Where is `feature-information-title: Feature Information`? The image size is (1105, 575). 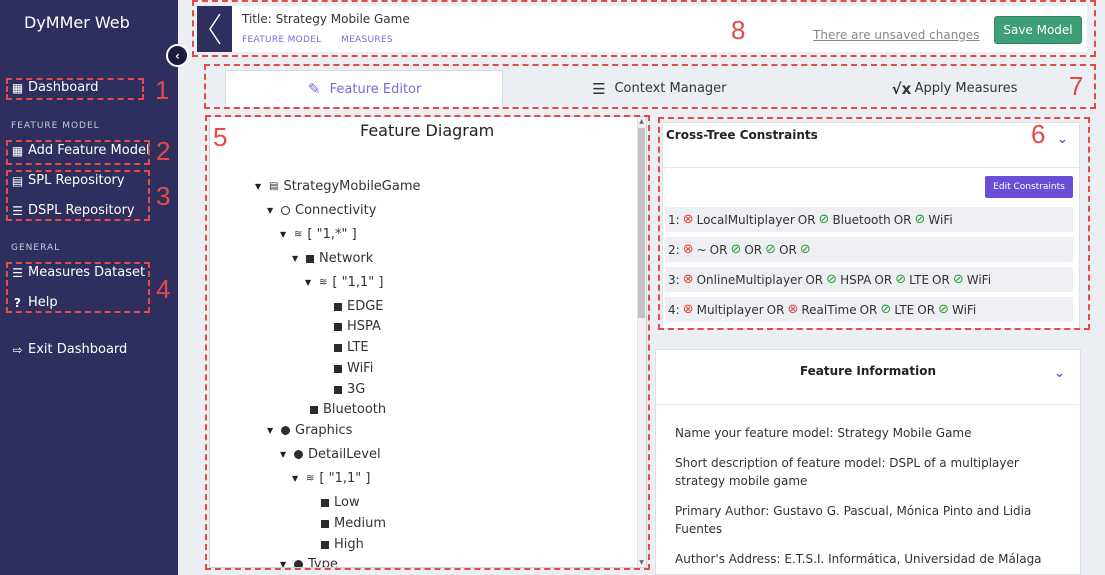
feature-information-title: Feature Information is located at coordinates (868, 371).